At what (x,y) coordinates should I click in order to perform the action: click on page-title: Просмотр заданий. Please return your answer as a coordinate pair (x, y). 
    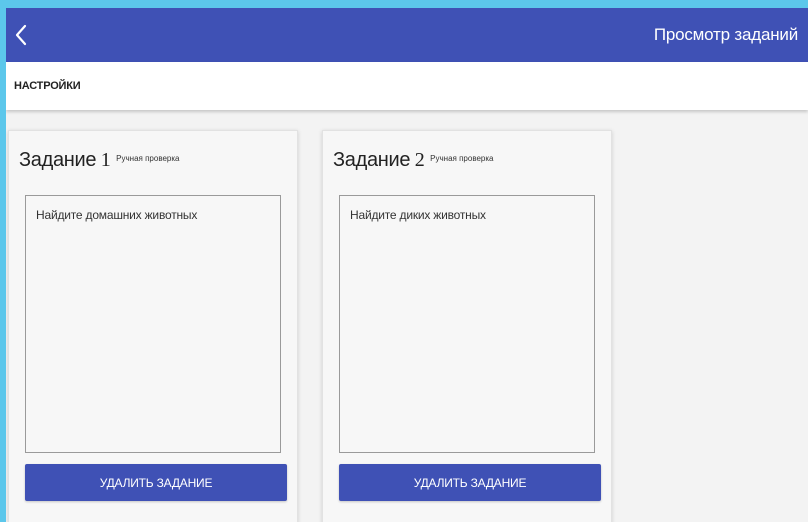
    Looking at the image, I should click on (725, 34).